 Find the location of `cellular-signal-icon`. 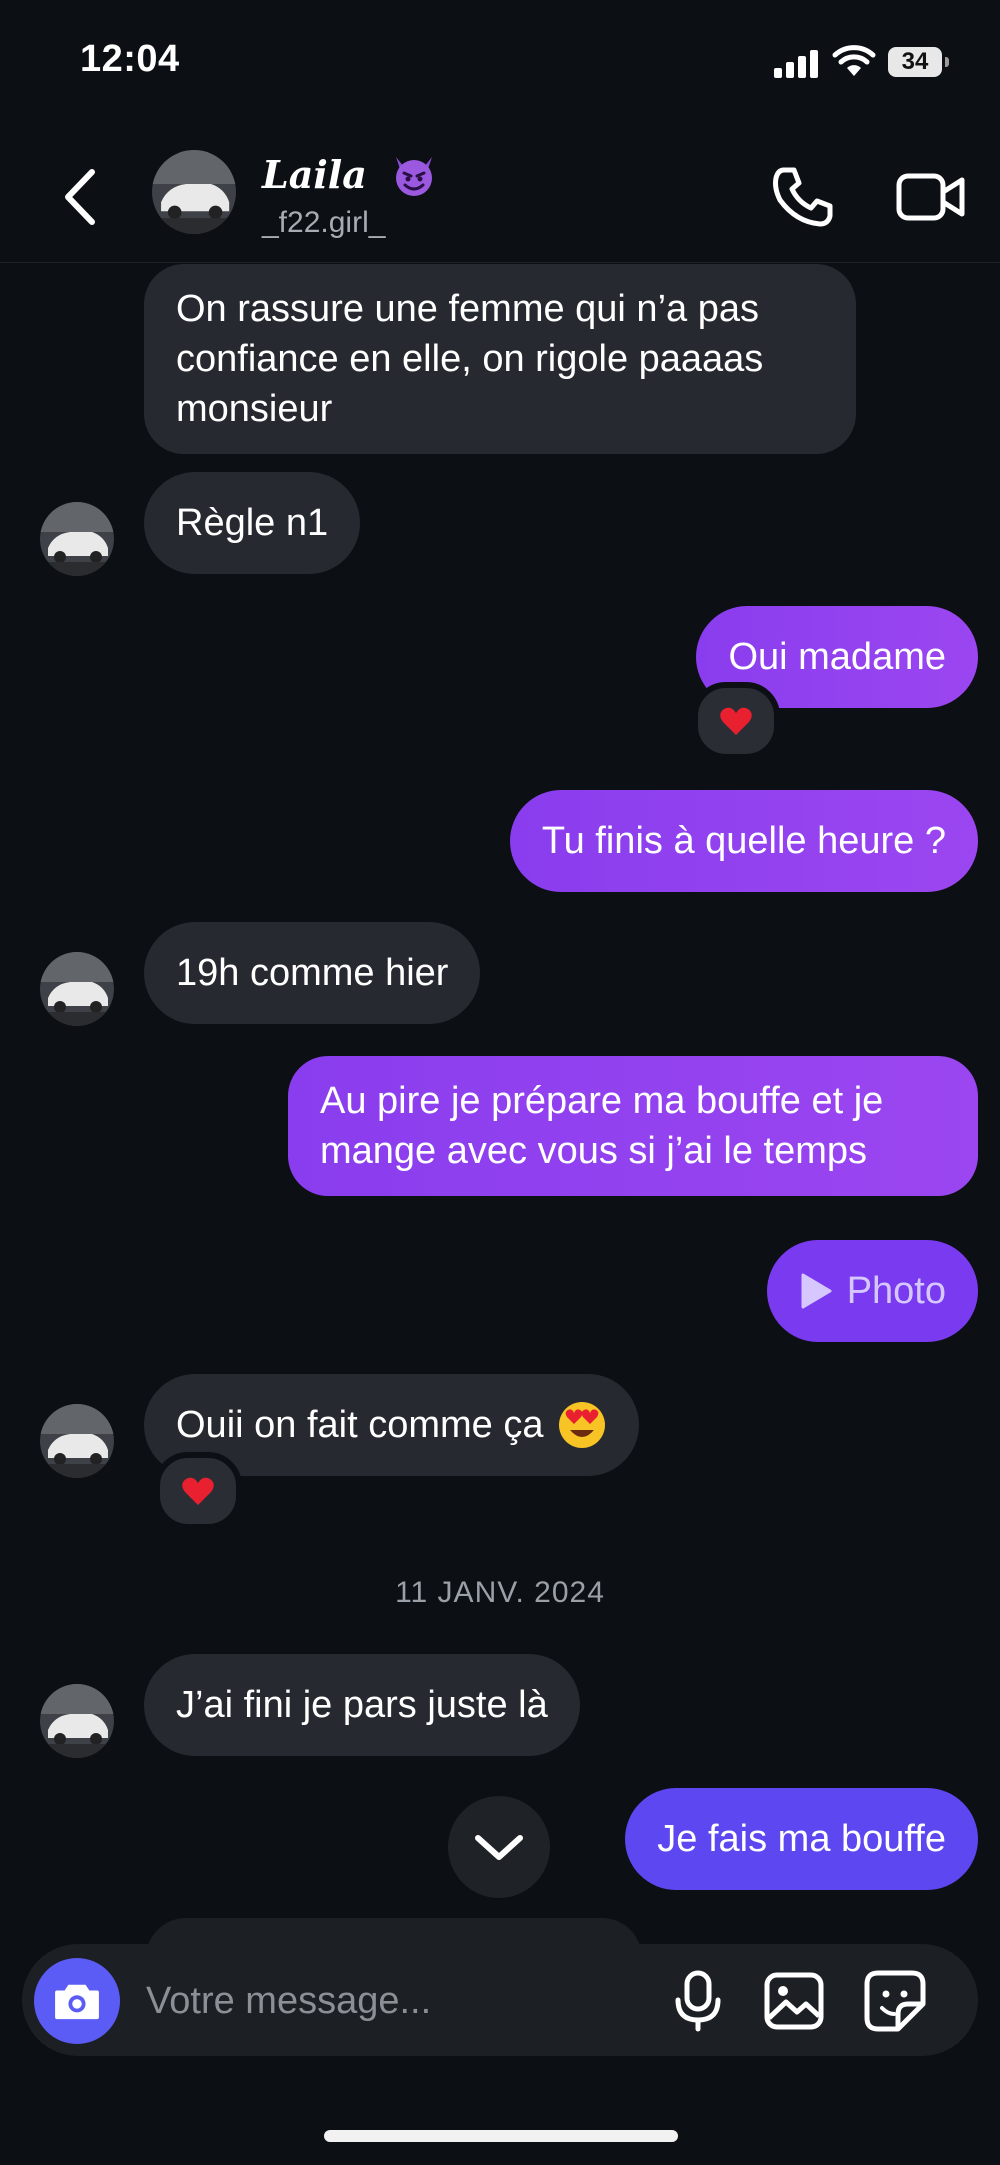

cellular-signal-icon is located at coordinates (798, 63).